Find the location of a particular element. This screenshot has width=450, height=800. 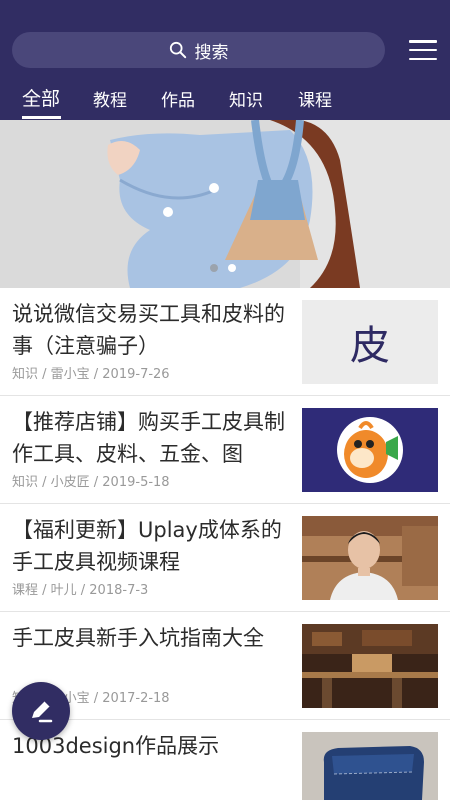

article-title: 说说微信交易买工具和皮料的事（注意骗子） is located at coordinates (148, 330).